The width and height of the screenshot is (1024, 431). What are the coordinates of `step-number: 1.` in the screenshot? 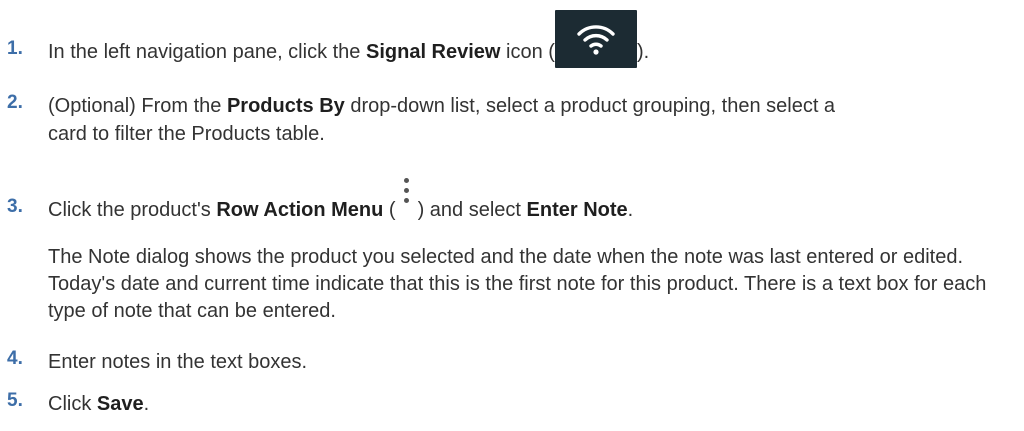 It's located at (15, 48).